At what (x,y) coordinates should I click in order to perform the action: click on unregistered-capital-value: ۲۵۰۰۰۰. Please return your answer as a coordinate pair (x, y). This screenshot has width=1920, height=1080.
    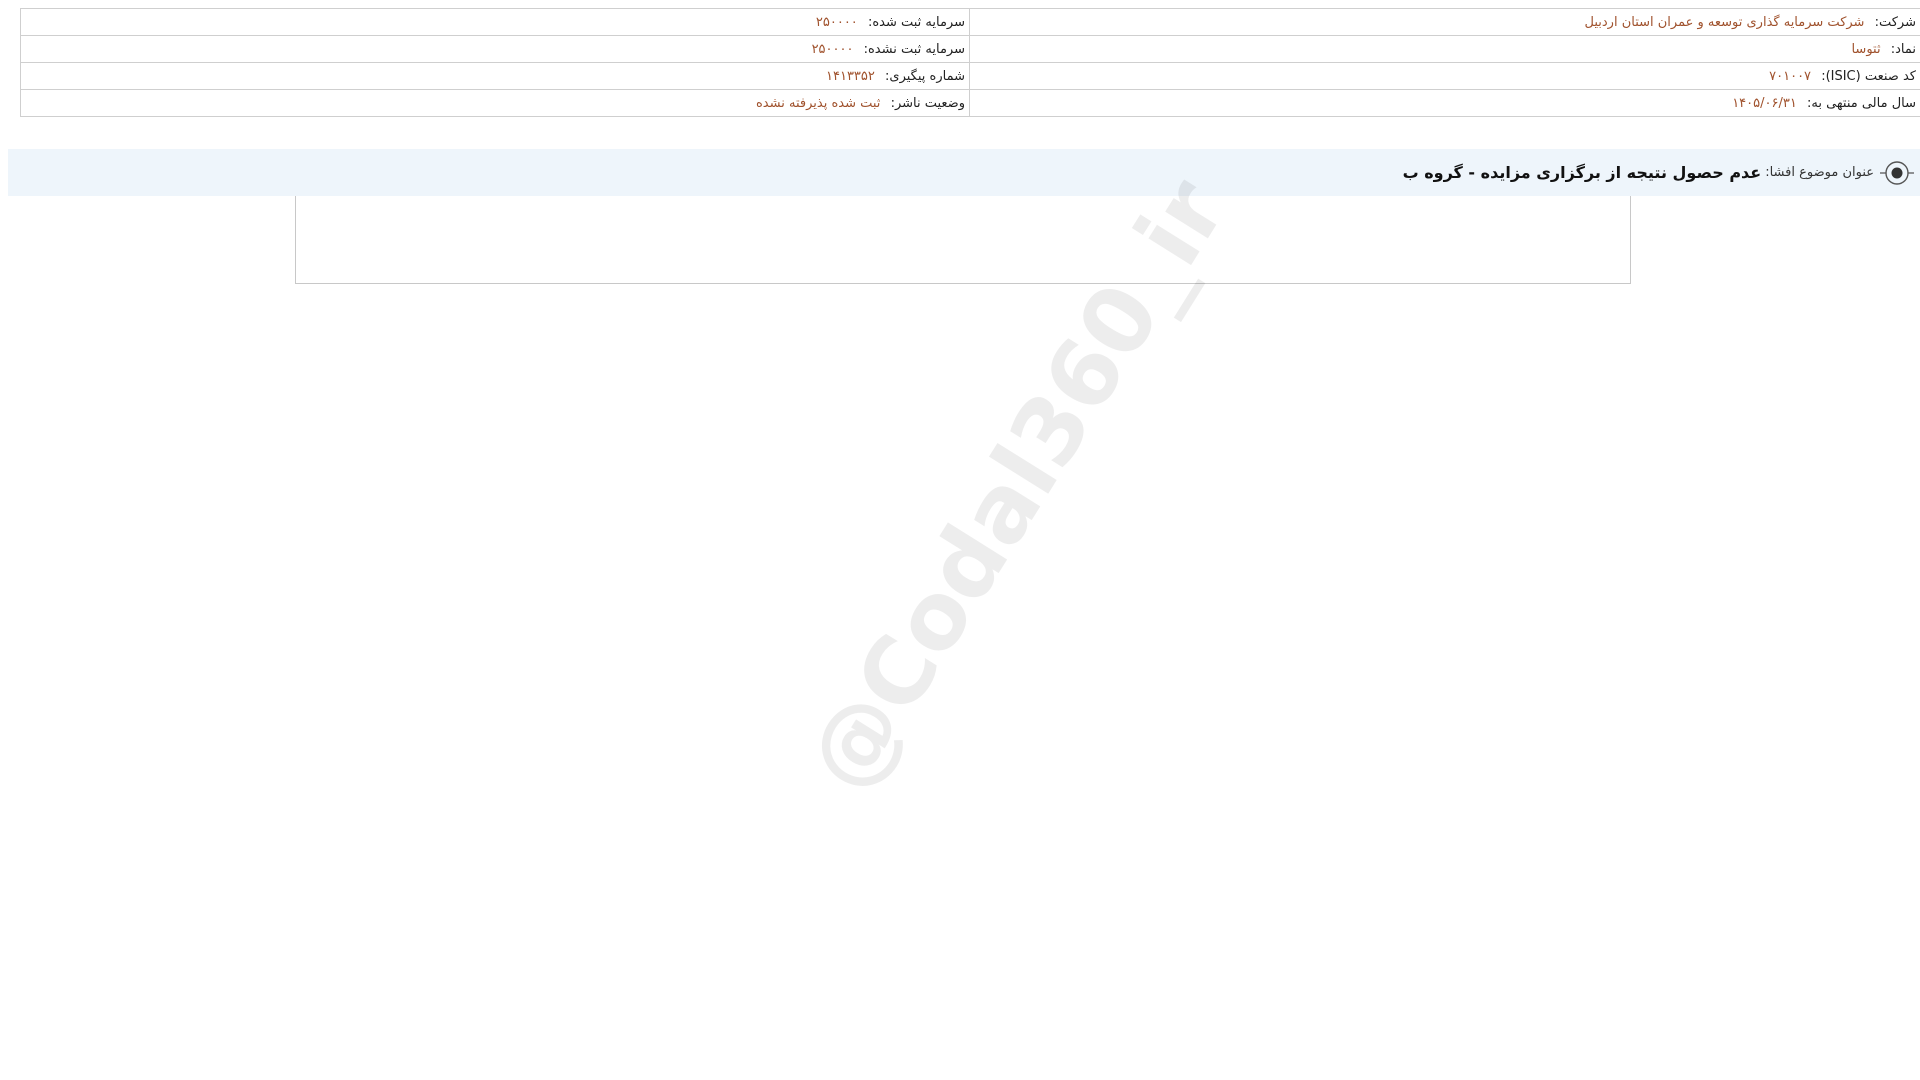
    Looking at the image, I should click on (832, 49).